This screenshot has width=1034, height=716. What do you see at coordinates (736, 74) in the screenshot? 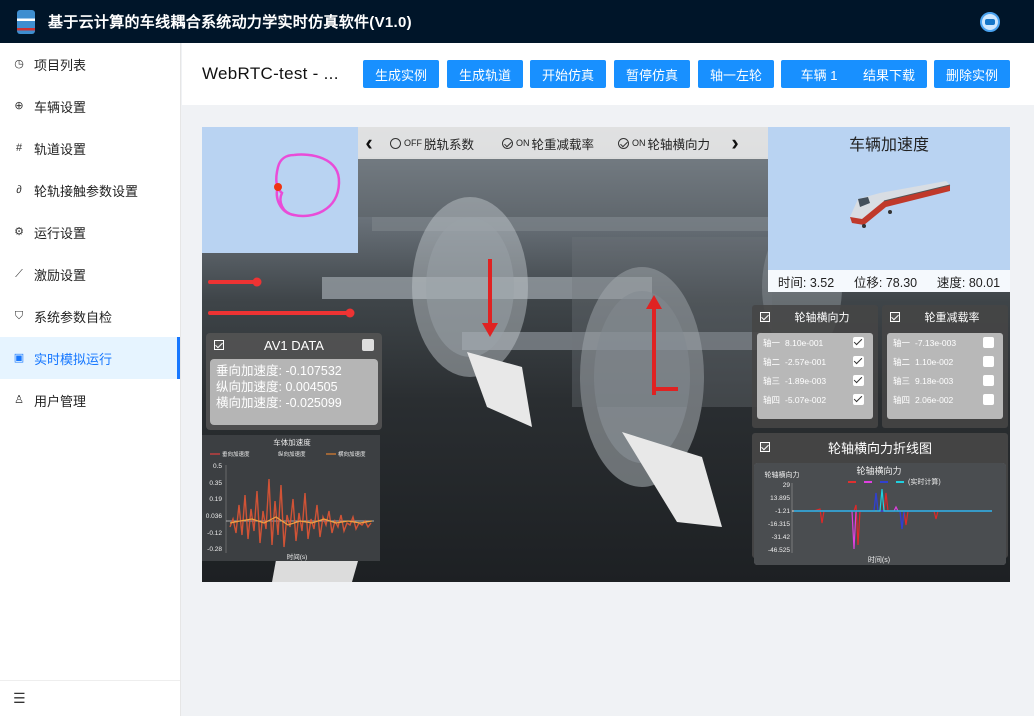
I see `wheel-select-button: 轴一左轮` at bounding box center [736, 74].